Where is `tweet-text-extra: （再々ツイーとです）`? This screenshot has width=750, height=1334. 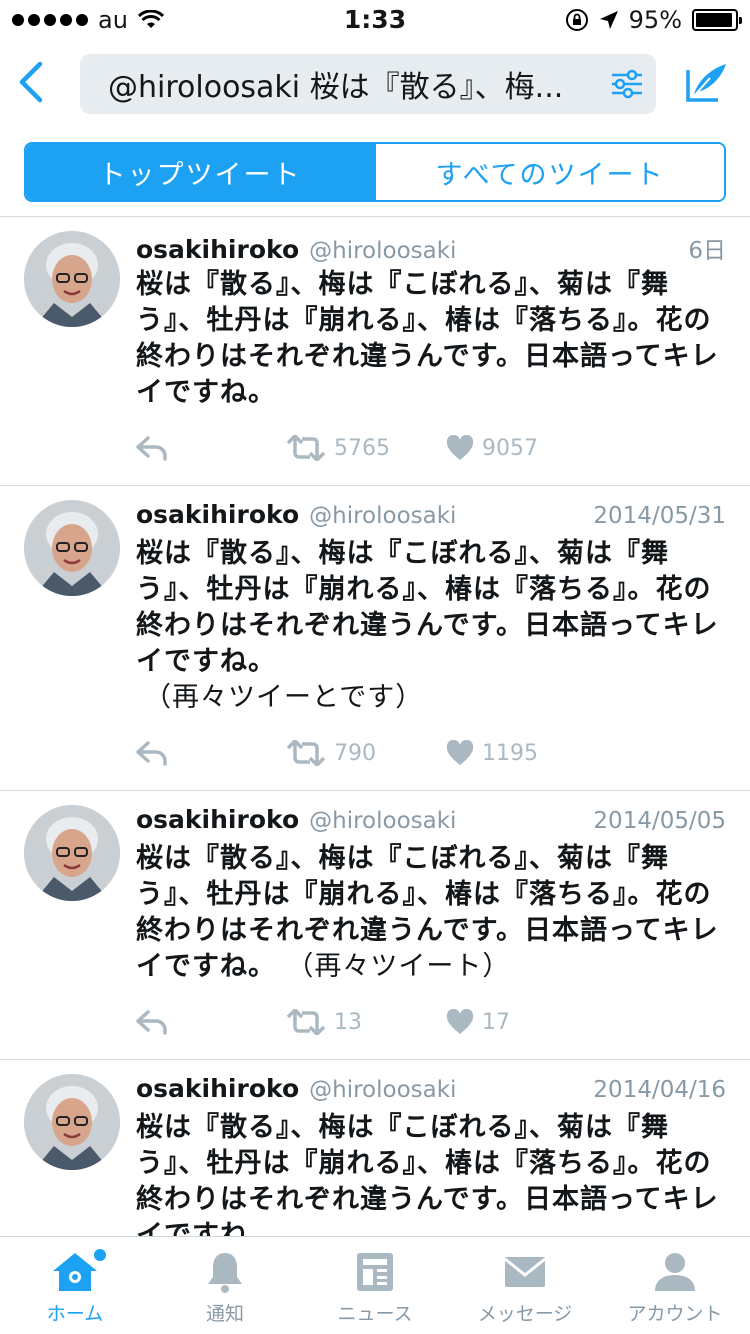
tweet-text-extra: （再々ツイーとです） is located at coordinates (284, 697).